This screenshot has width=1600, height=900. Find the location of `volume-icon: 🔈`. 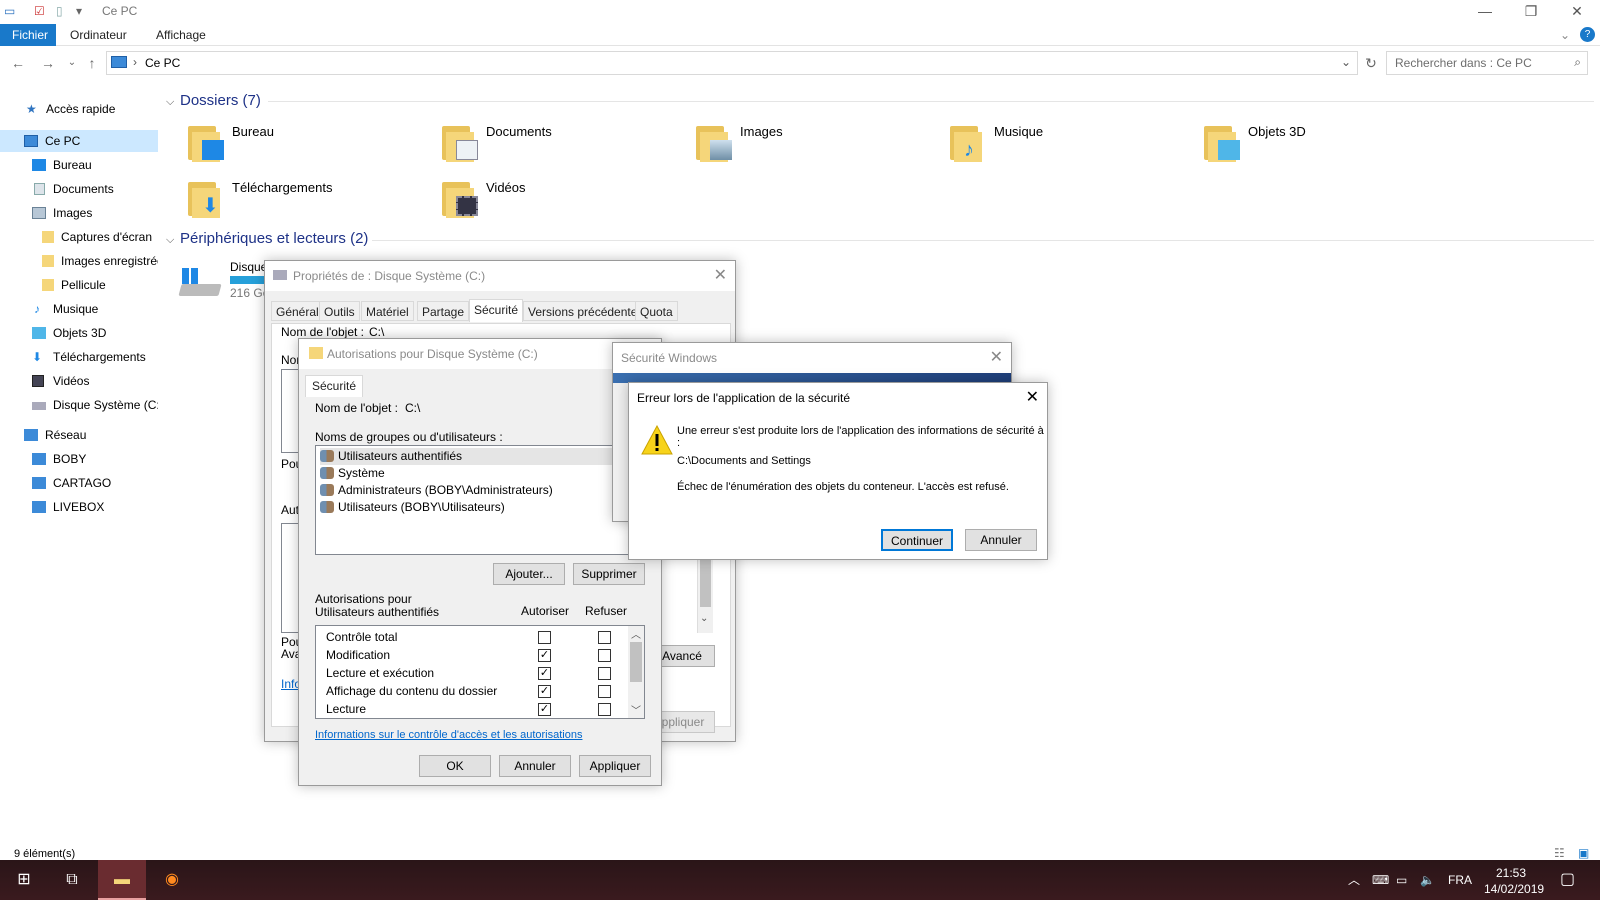

volume-icon: 🔈 is located at coordinates (1427, 880).